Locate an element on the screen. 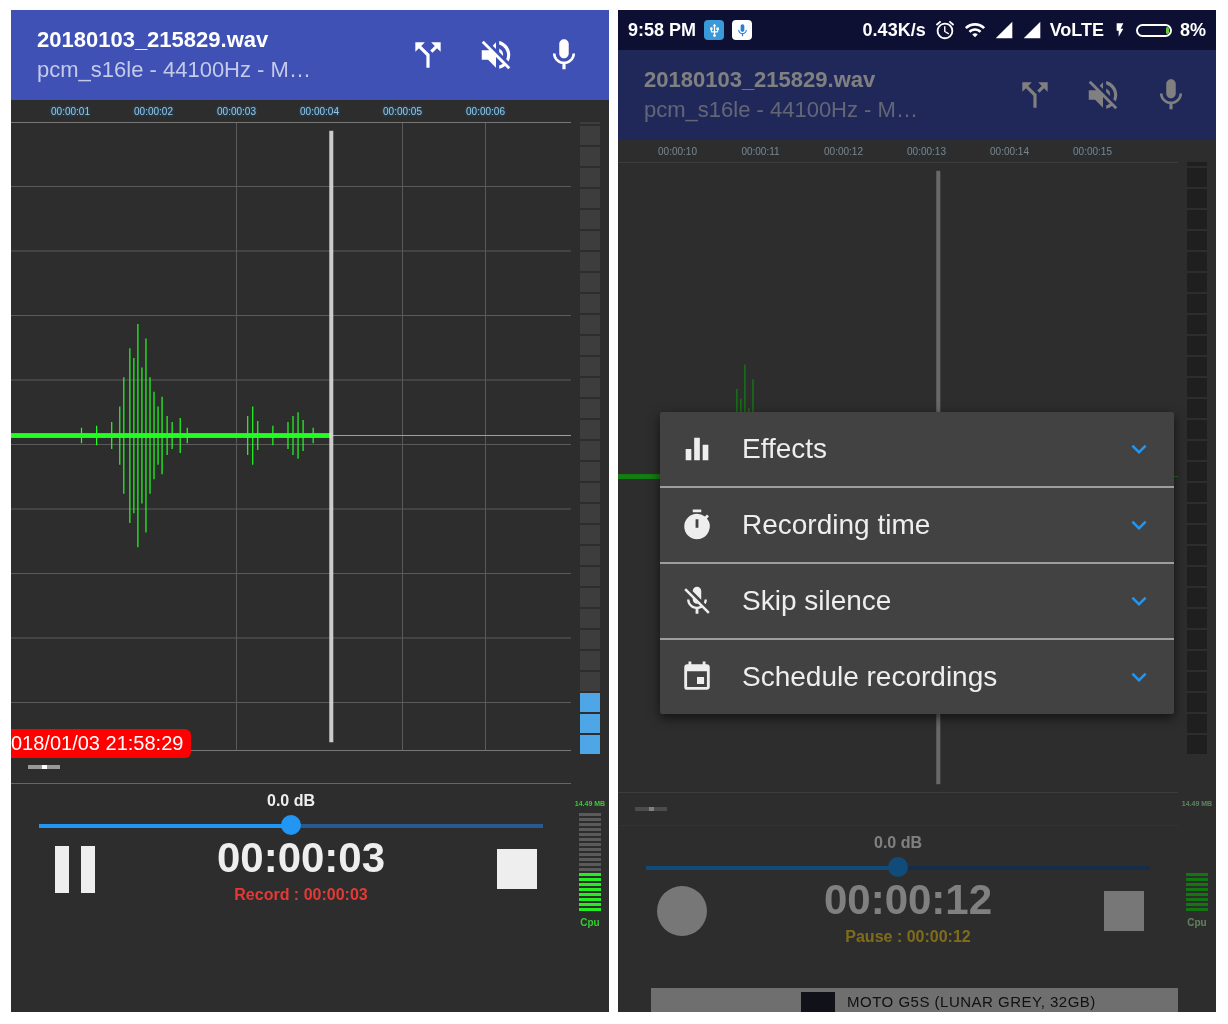  time-tick: 00:00:01 is located at coordinates (70, 111).